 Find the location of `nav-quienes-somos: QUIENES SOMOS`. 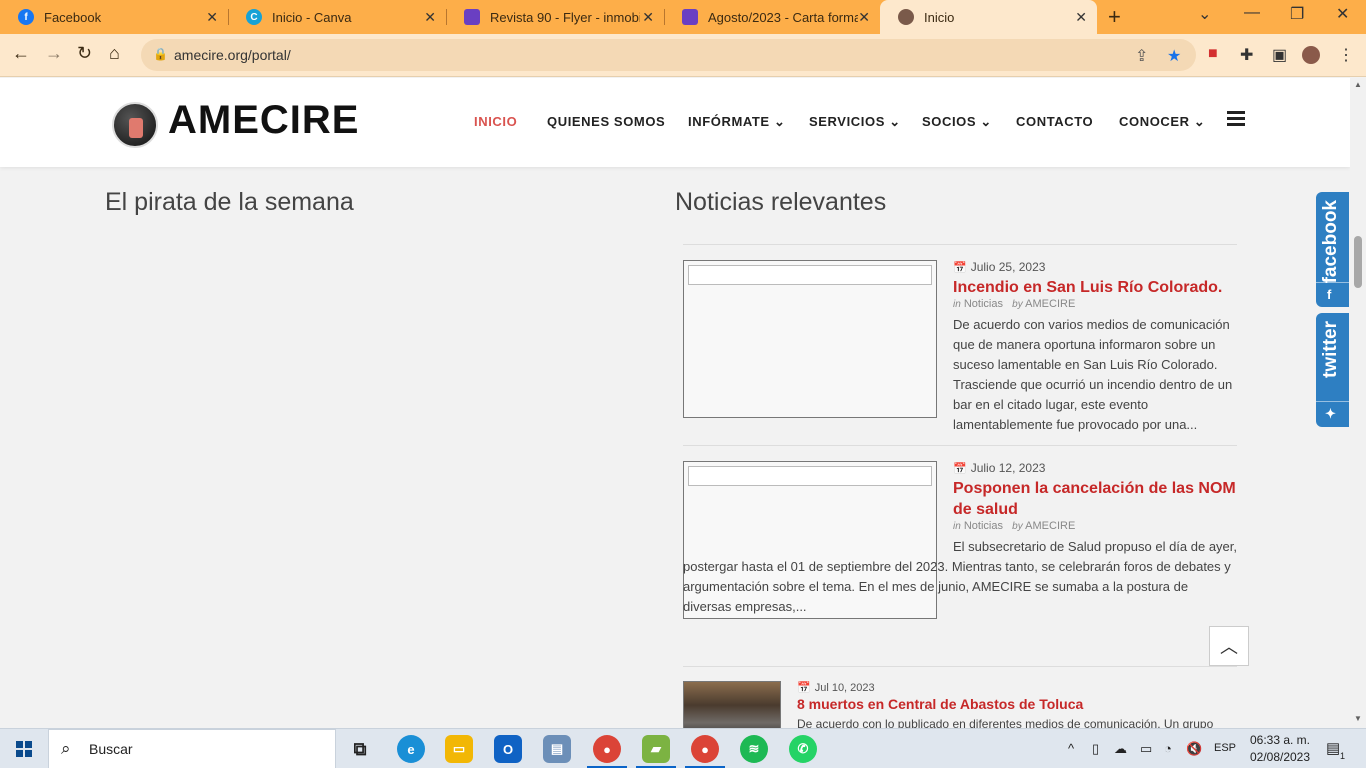

nav-quienes-somos: QUIENES SOMOS is located at coordinates (606, 121).